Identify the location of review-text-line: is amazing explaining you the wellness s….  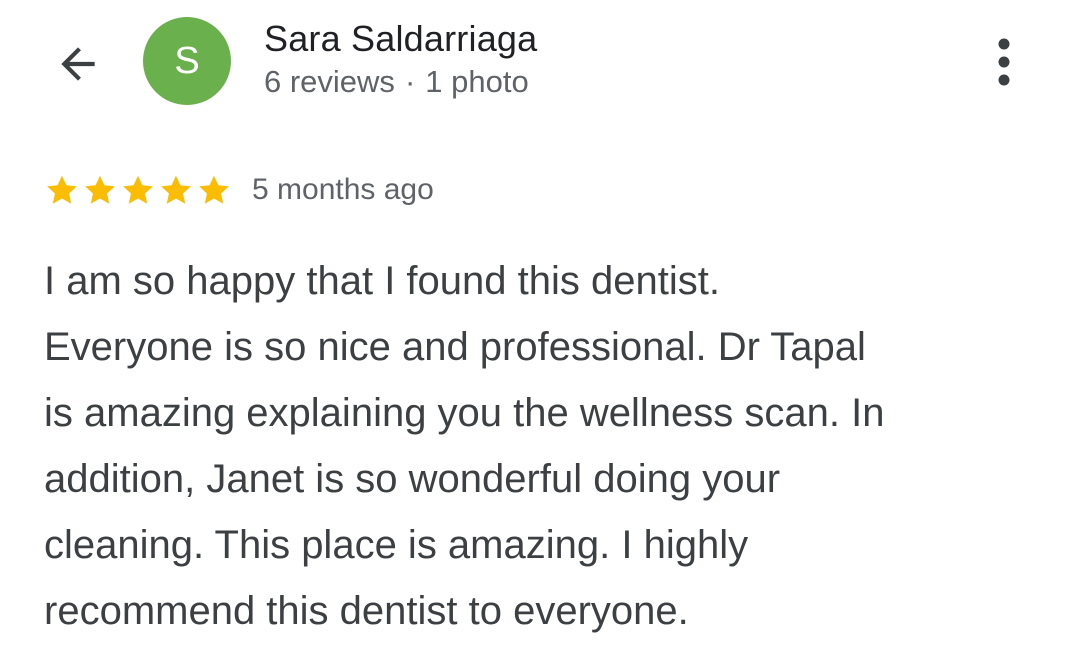
(464, 413).